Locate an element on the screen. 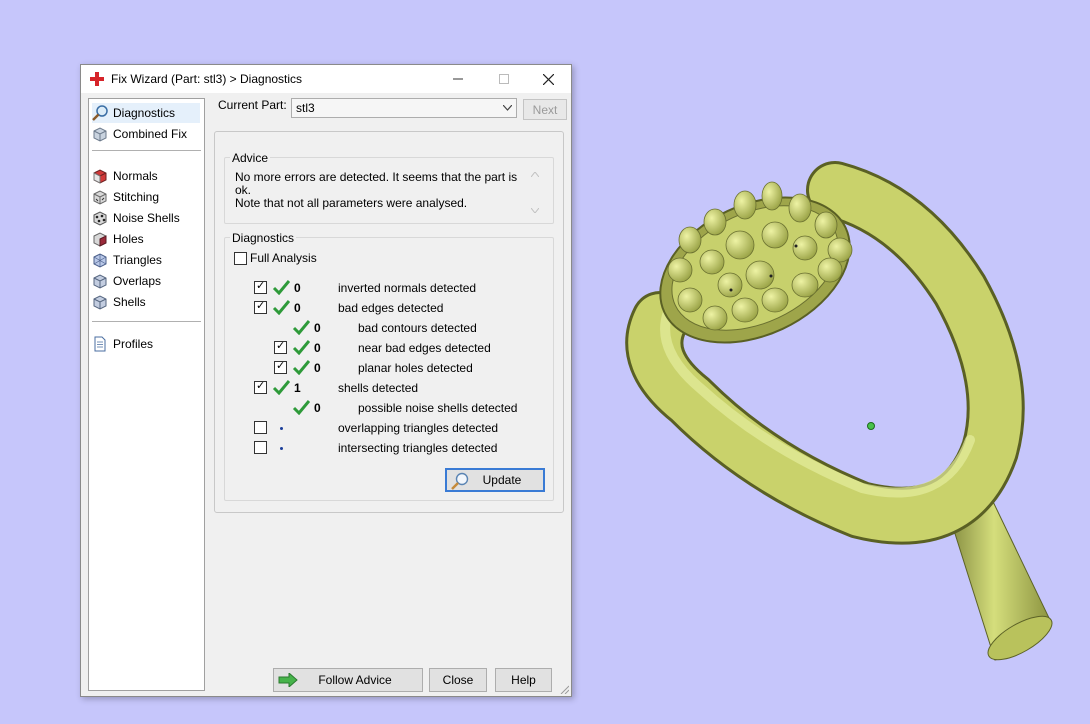 The width and height of the screenshot is (1090, 724). planar-holes-label: planar holes detected is located at coordinates (415, 368).